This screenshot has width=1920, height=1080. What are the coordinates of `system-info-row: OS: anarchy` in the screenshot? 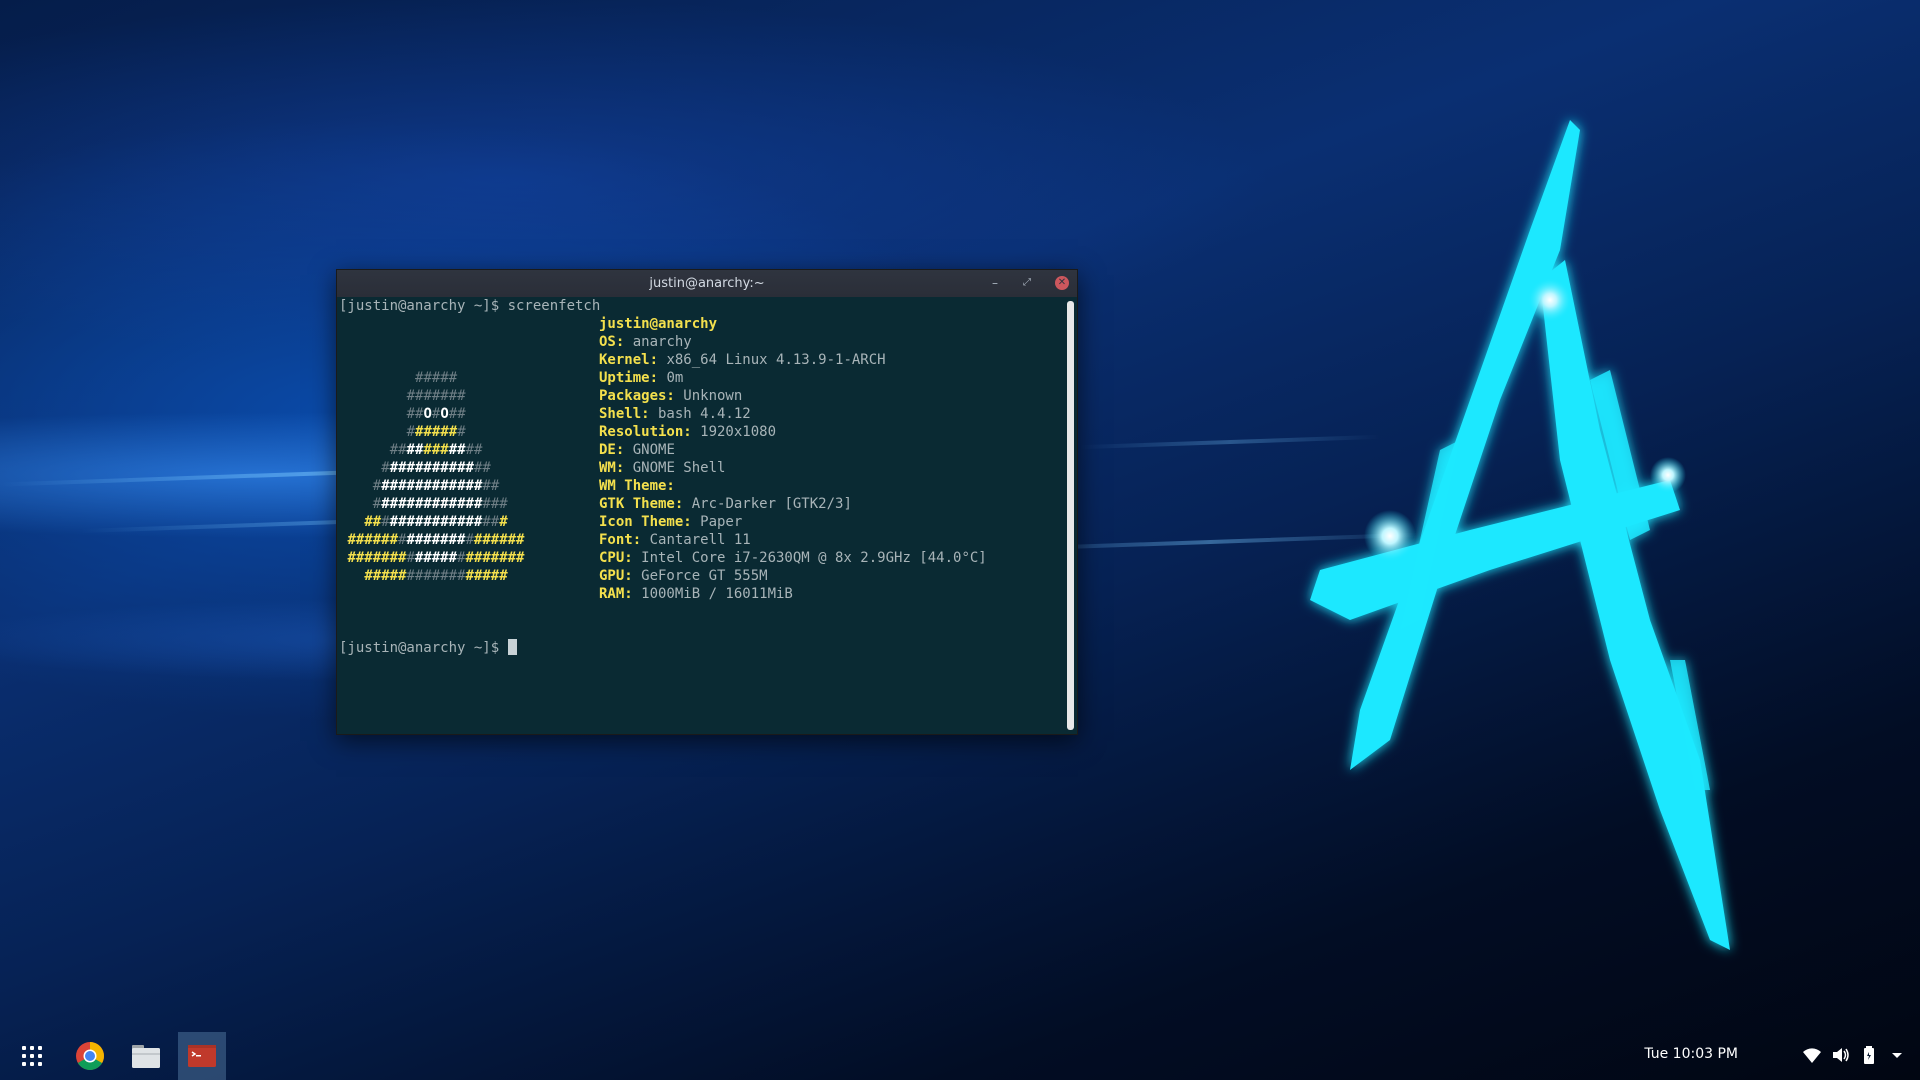 It's located at (645, 342).